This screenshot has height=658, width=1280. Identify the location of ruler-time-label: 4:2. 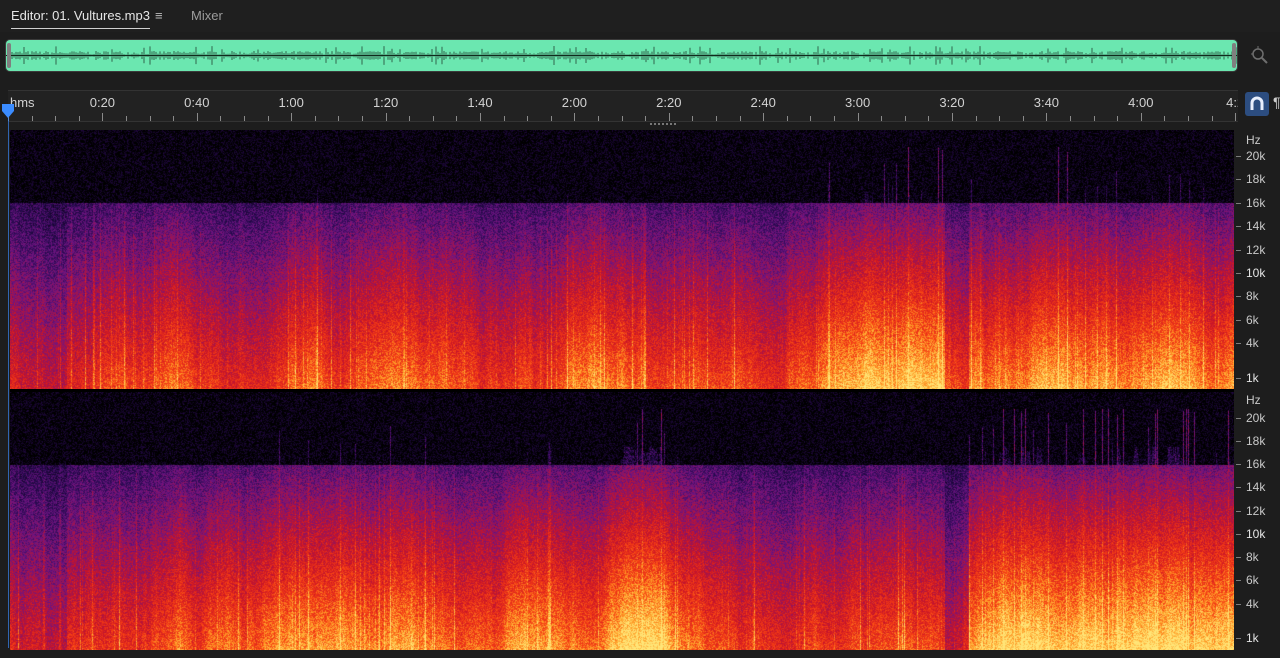
(1232, 102).